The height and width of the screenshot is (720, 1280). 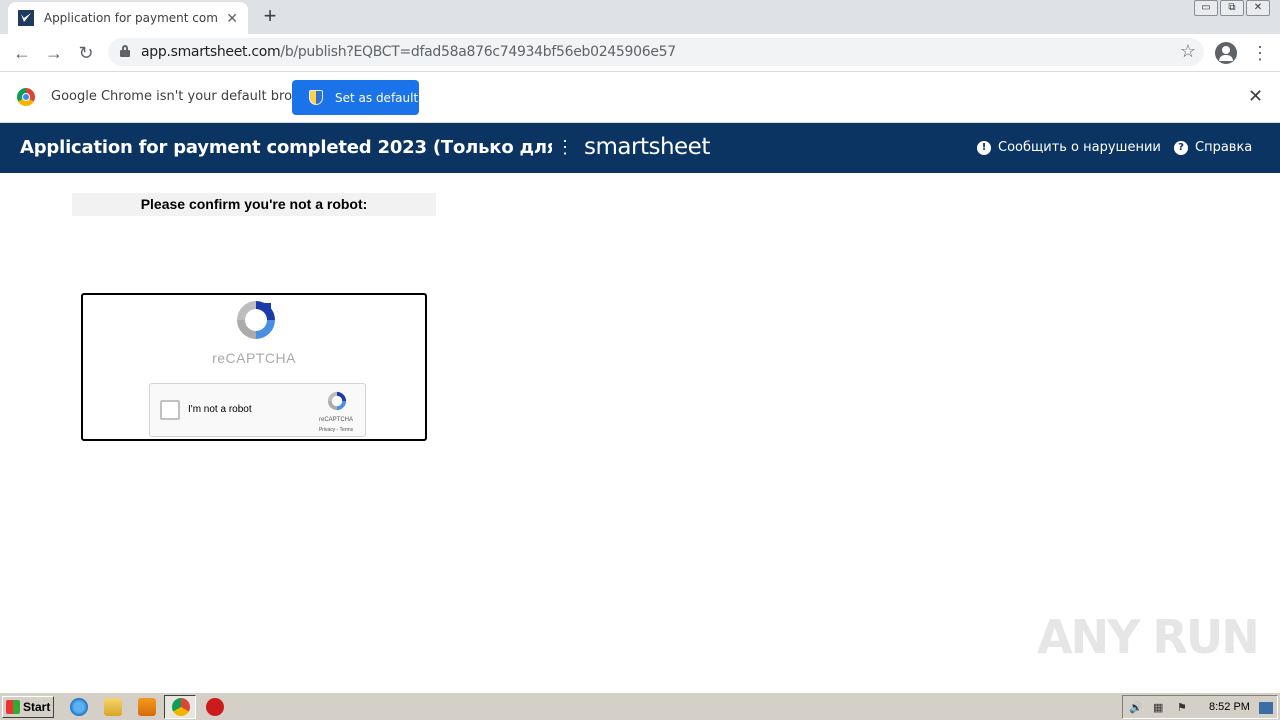 I want to click on report-abuse-label: Сообщить о нарушении, so click(x=1079, y=147).